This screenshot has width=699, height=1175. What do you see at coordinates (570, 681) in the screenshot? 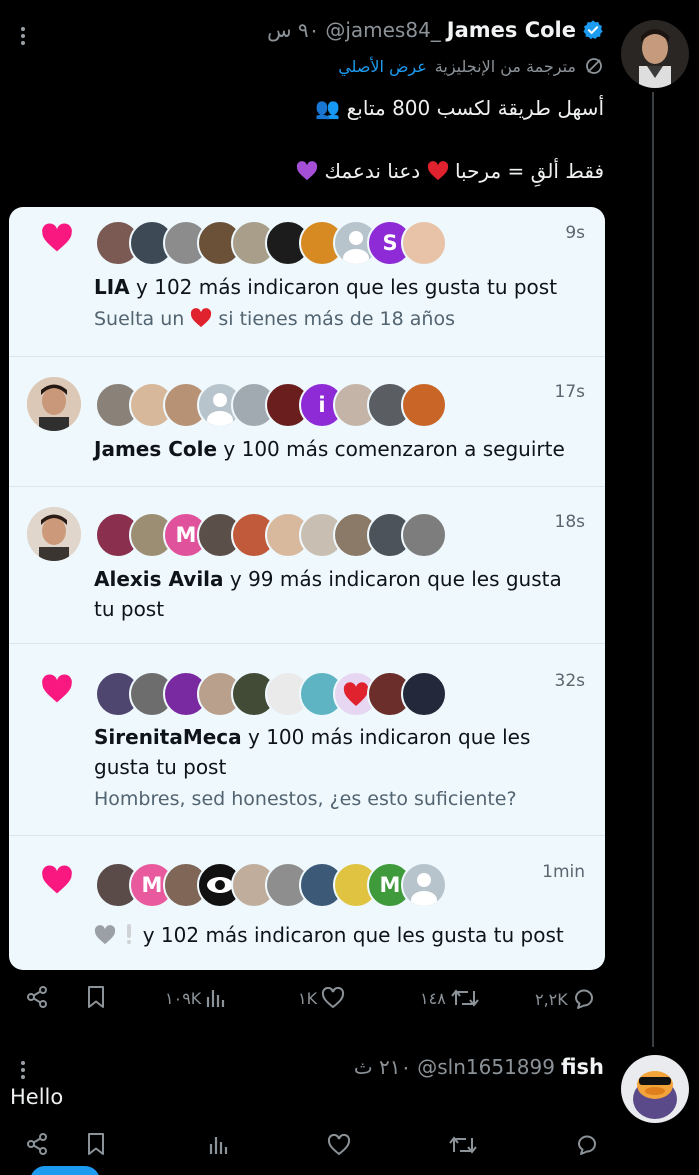
I see `notification-time: 32s` at bounding box center [570, 681].